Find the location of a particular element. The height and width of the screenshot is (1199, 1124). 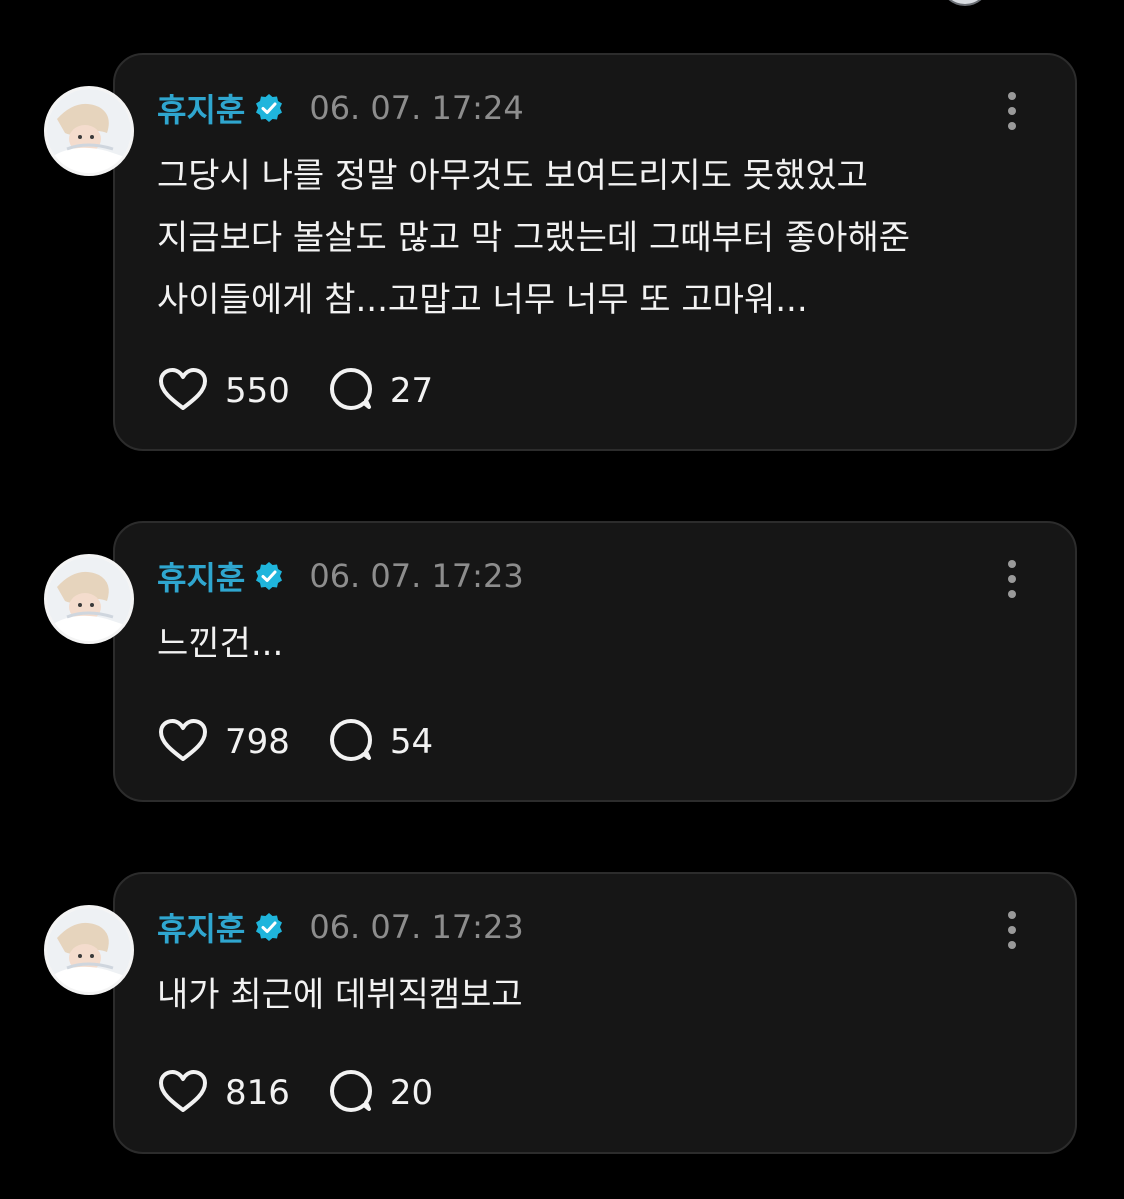

post-text: 내가 최근에 데뷔직캠보고 is located at coordinates (340, 995).